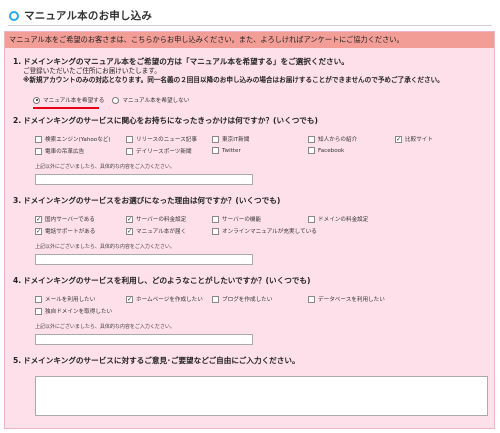  What do you see at coordinates (156, 360) in the screenshot?
I see `question-5: 5. ドメインキングのサービスに対するご意見･ご要望などご自由にご入力ください。` at bounding box center [156, 360].